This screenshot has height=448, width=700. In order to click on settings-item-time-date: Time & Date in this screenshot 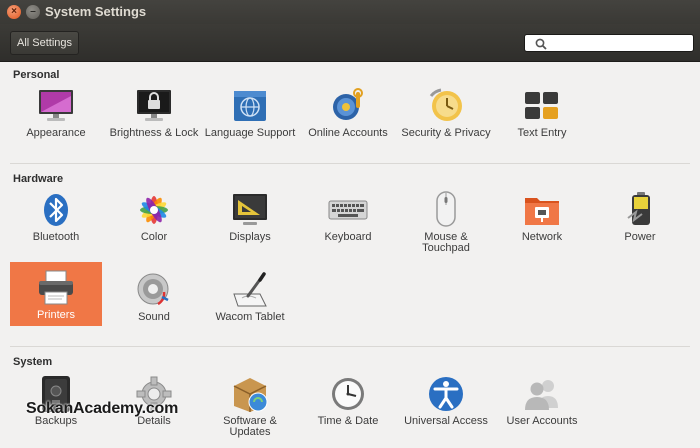, I will do `click(348, 405)`.